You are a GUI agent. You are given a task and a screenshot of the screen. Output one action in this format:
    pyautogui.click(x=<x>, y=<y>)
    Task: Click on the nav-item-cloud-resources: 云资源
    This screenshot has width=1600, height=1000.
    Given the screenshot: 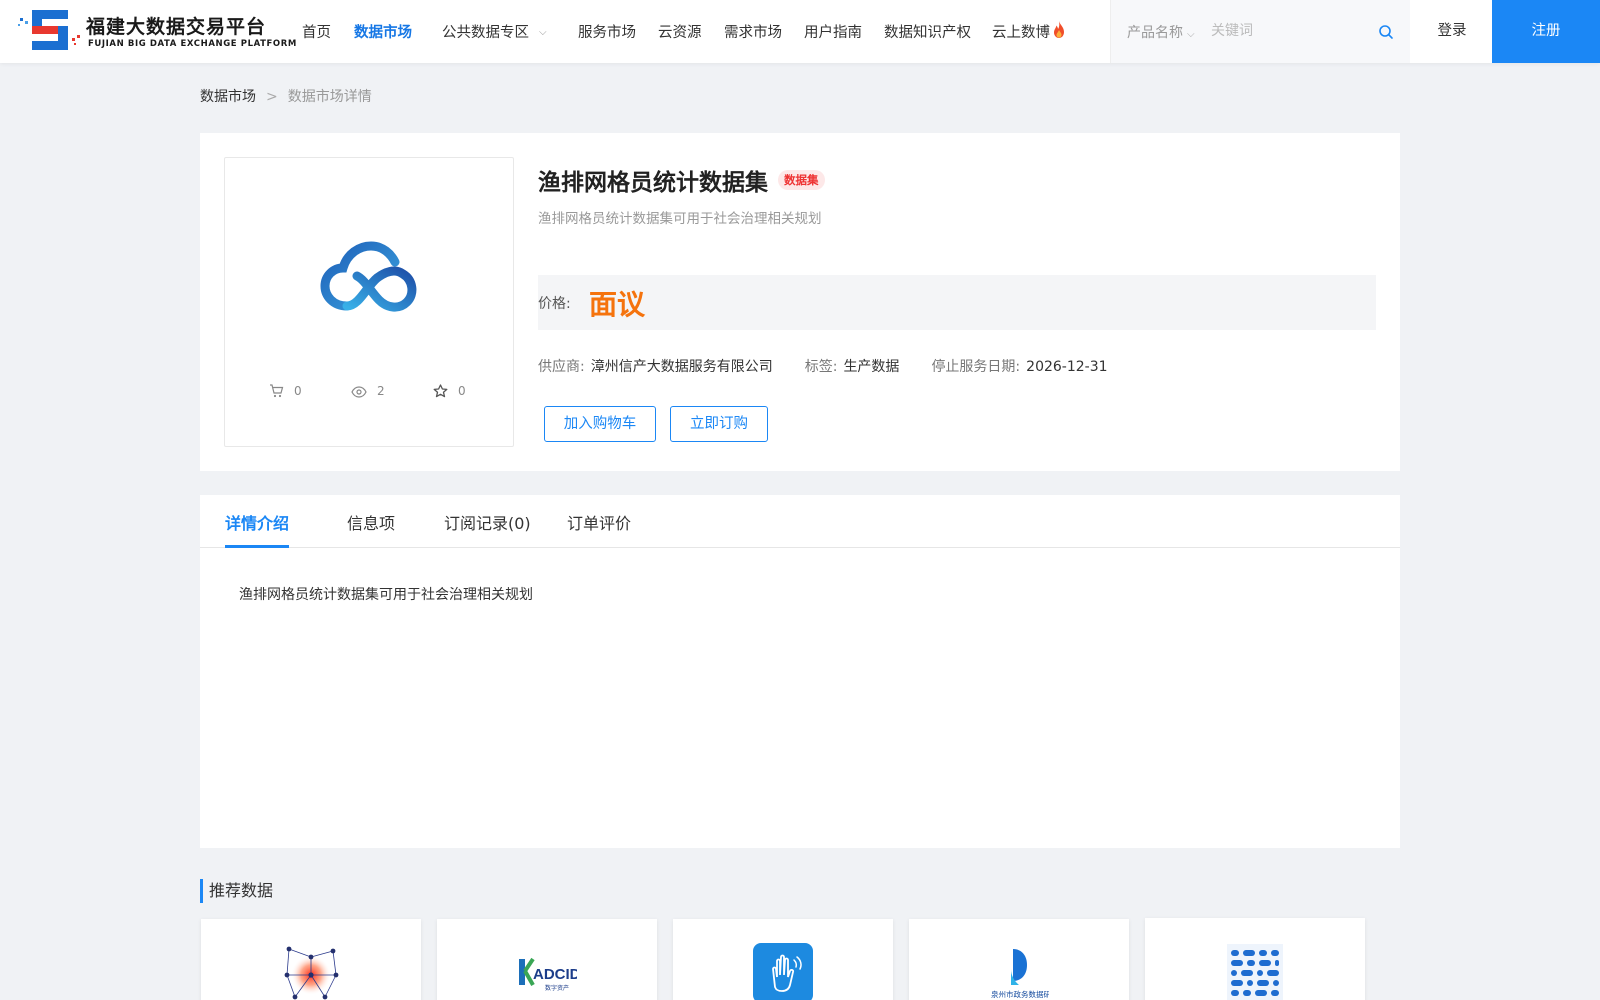 What is the action you would take?
    pyautogui.click(x=680, y=31)
    